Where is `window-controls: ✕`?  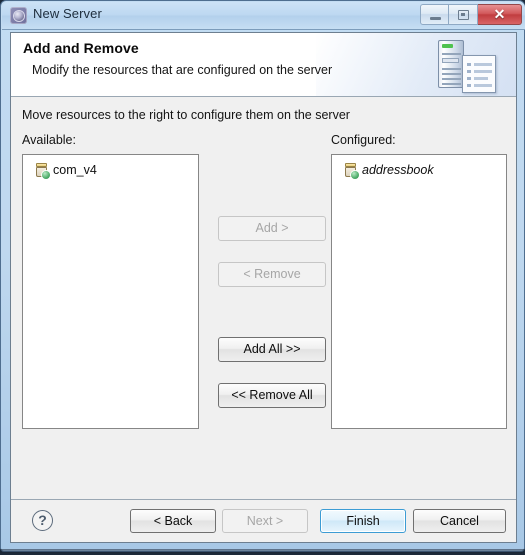
window-controls: ✕ is located at coordinates (471, 14).